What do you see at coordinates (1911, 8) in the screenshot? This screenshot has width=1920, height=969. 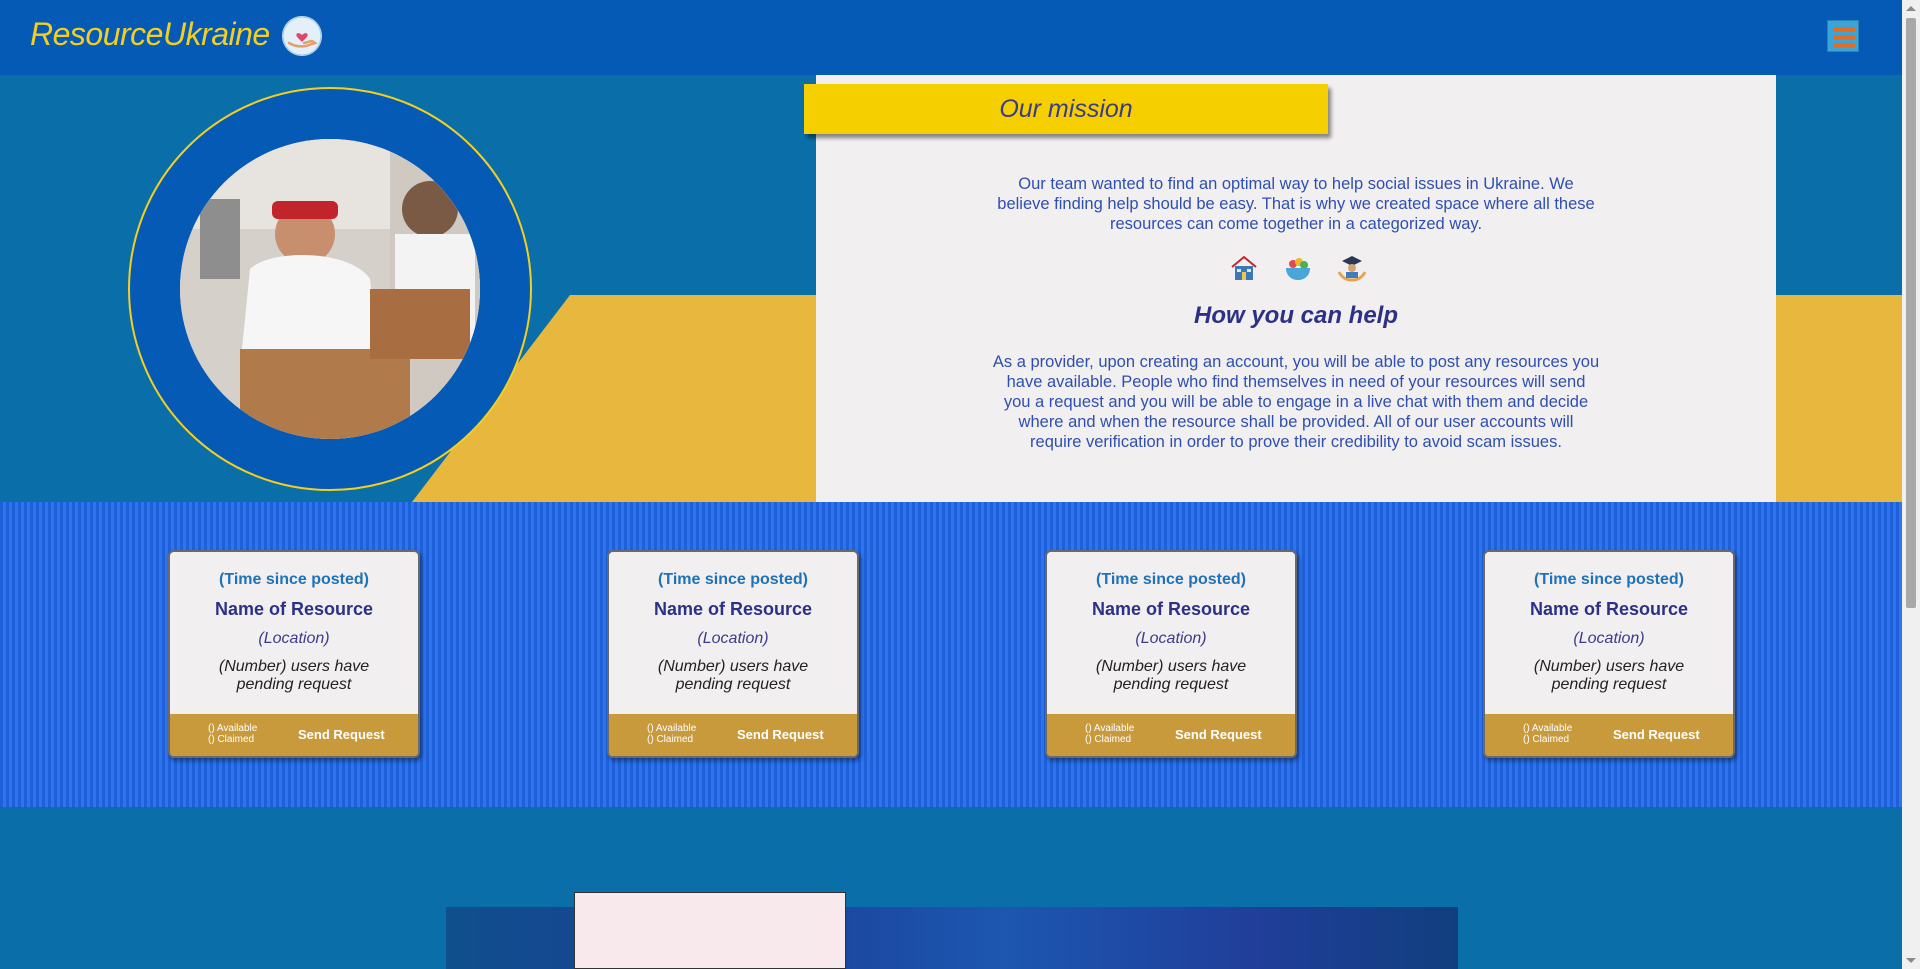 I see `scroll-up-arrow-icon` at bounding box center [1911, 8].